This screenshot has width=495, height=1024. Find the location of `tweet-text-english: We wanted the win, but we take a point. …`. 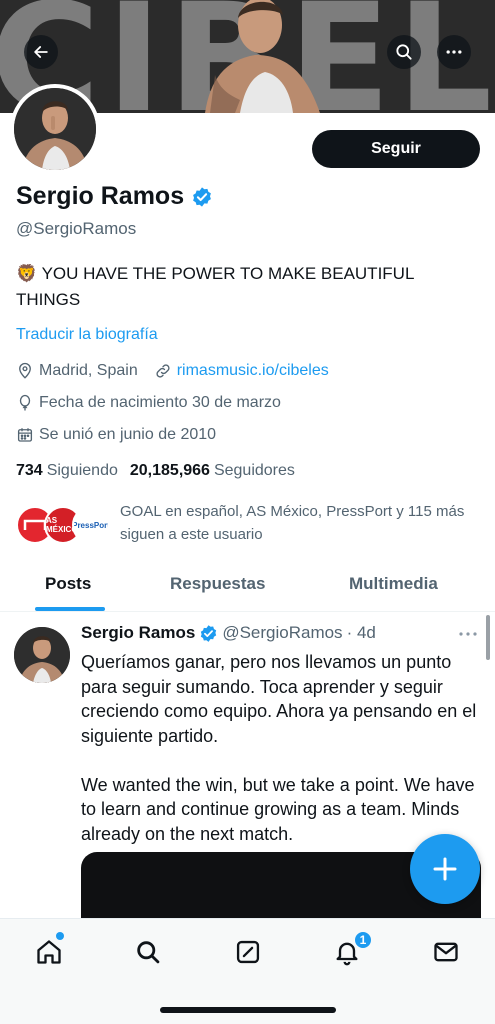

tweet-text-english: We wanted the win, but we take a point. … is located at coordinates (278, 809).